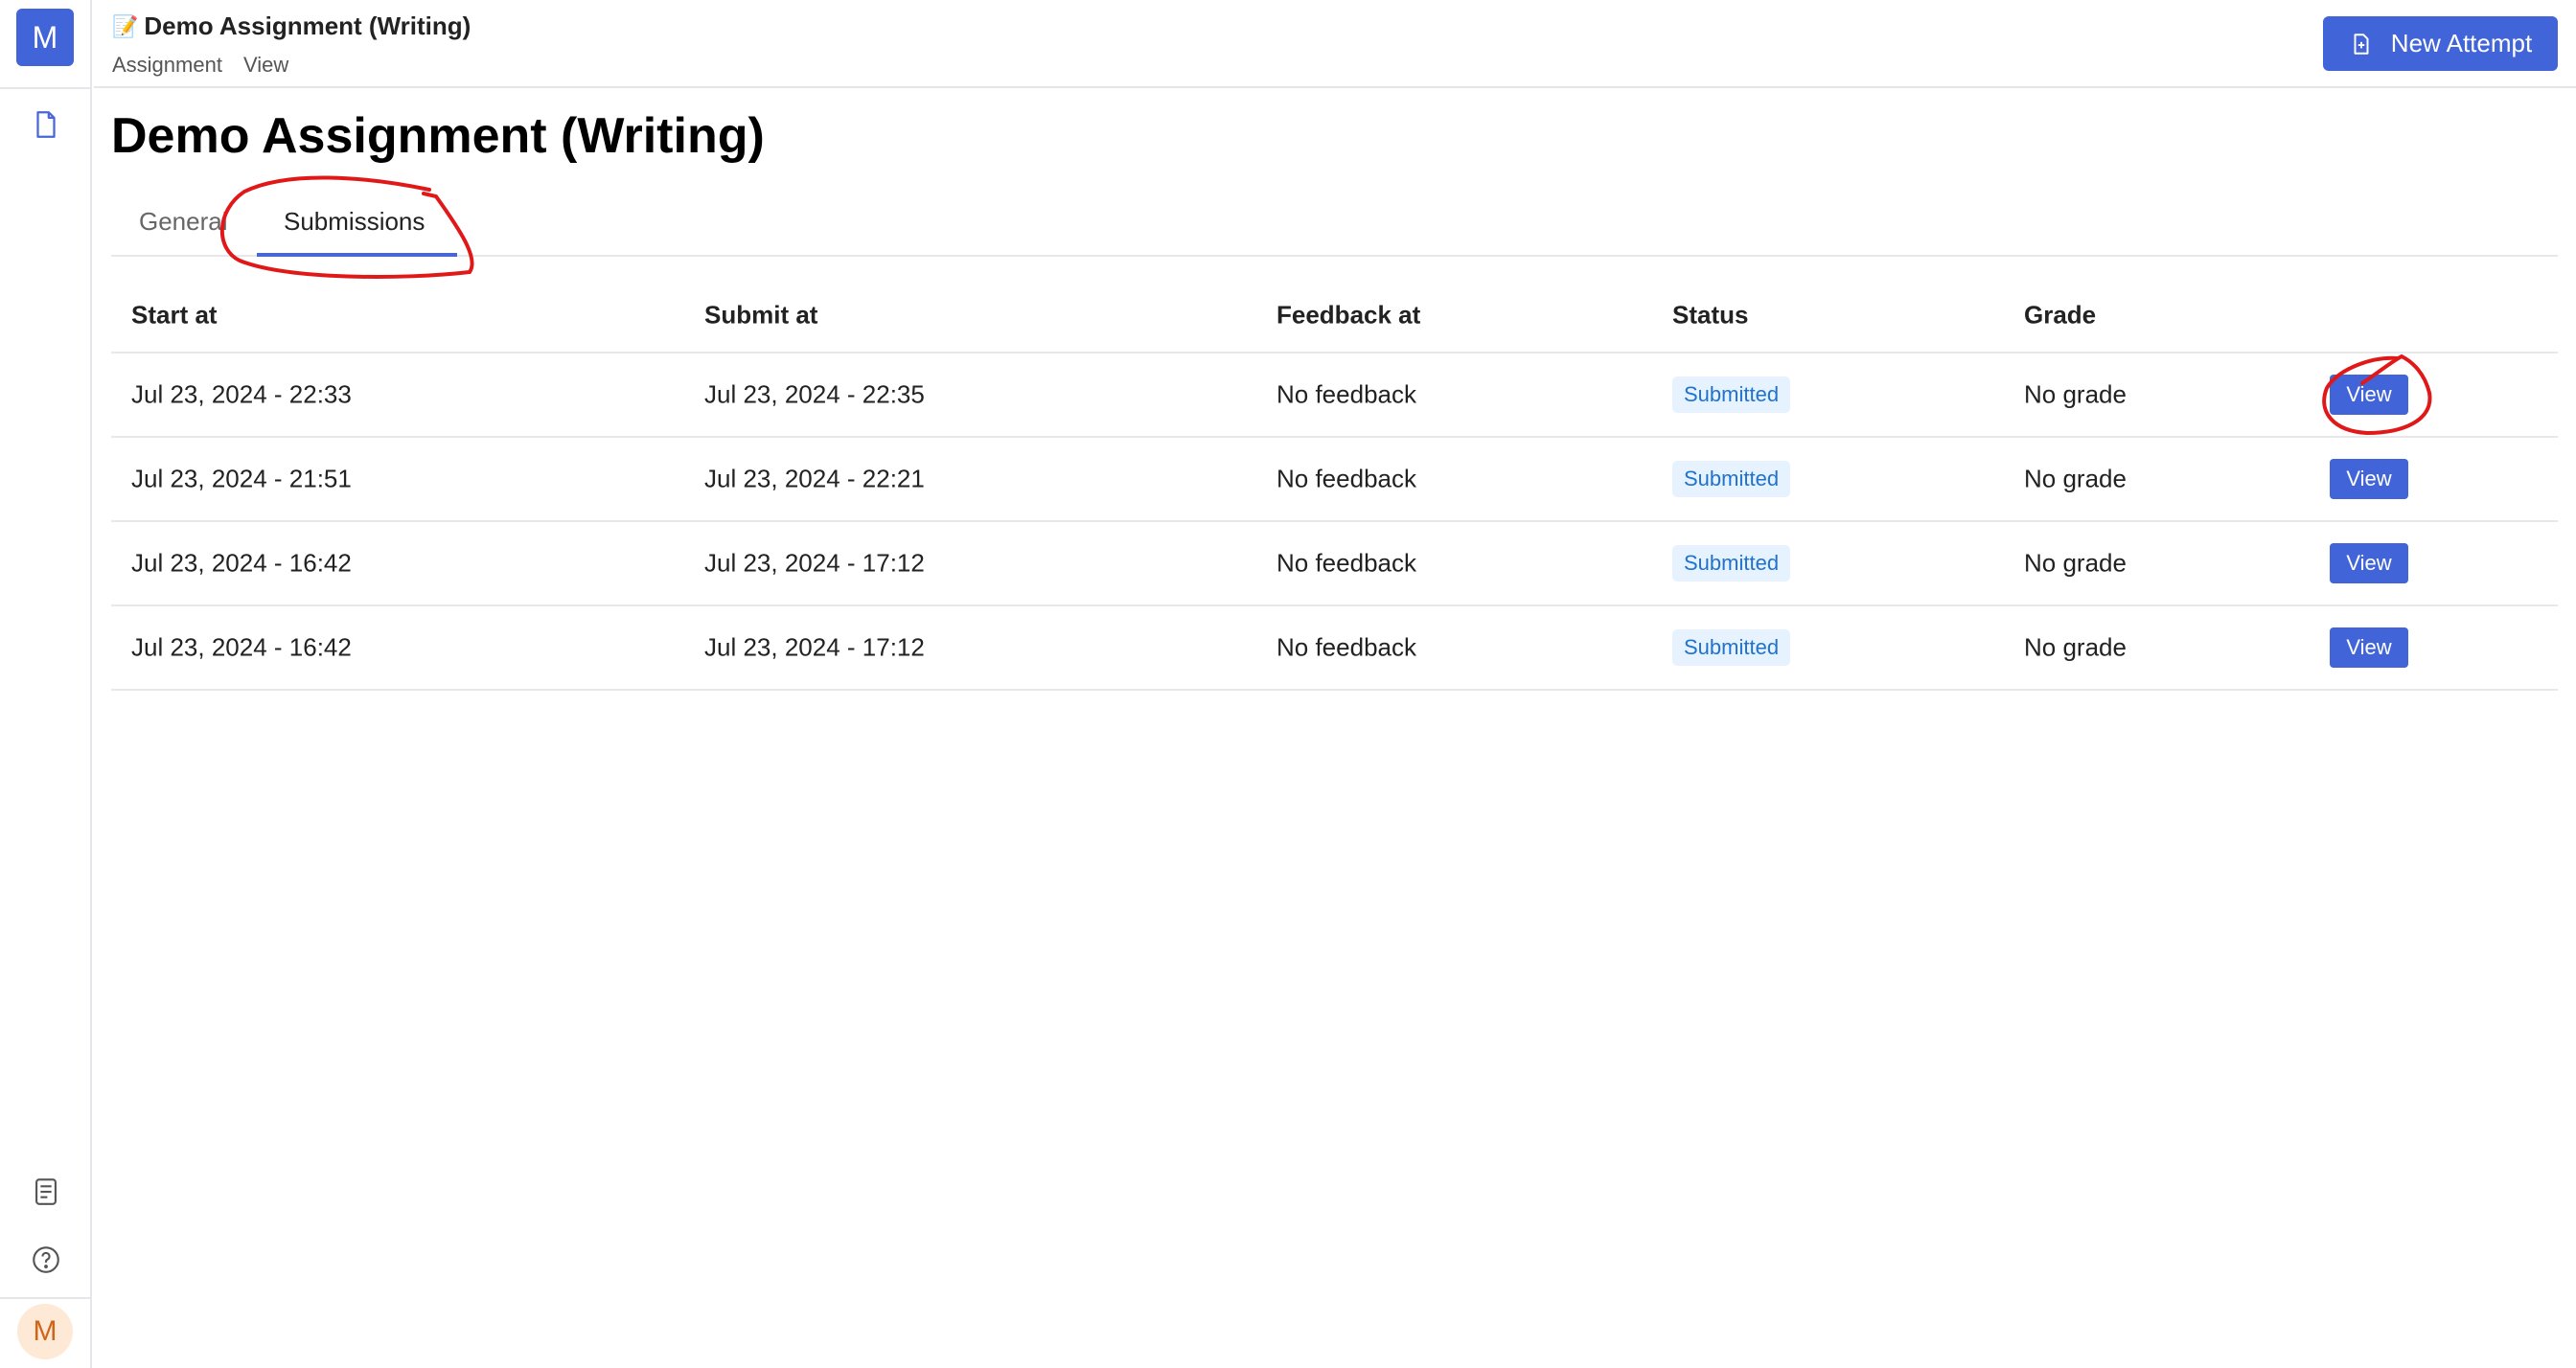  Describe the element at coordinates (46, 684) in the screenshot. I see `sidebar: M M` at that location.